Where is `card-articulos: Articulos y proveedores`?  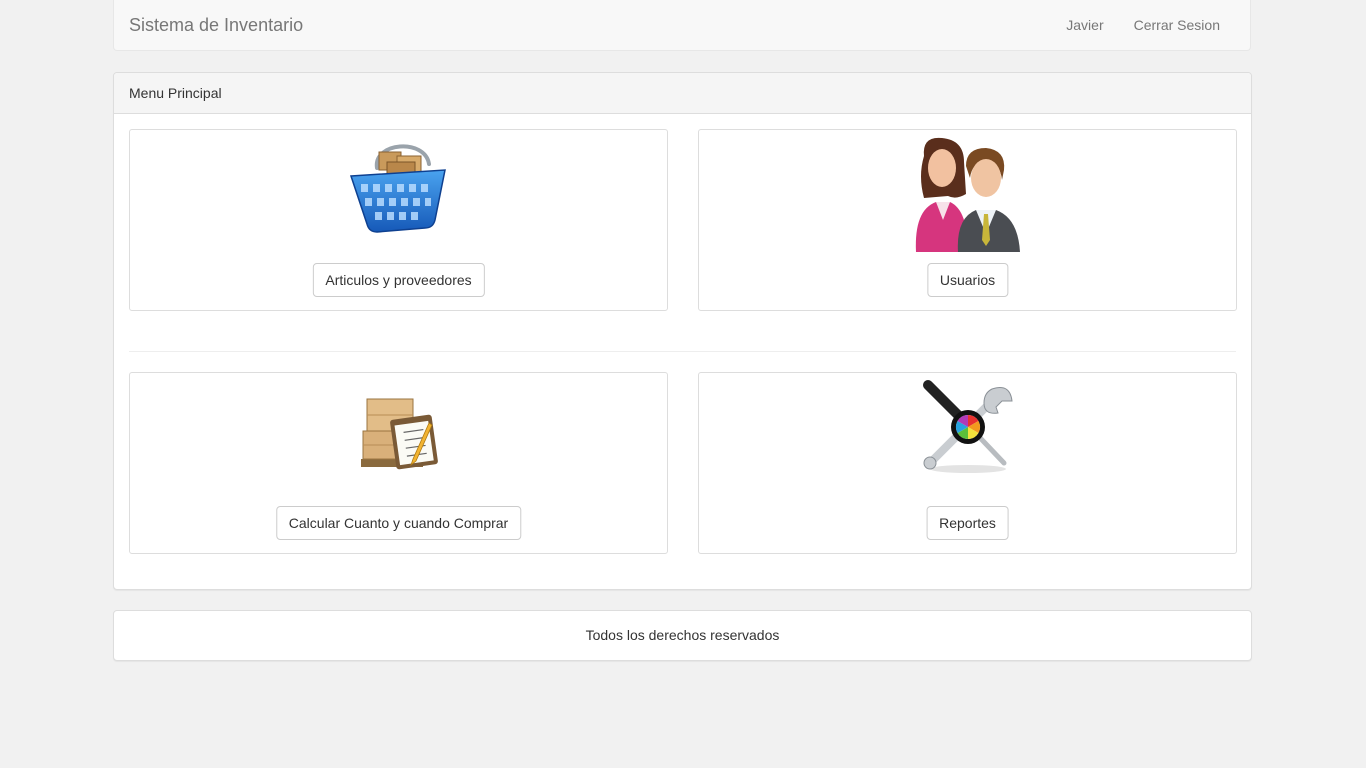
card-articulos: Articulos y proveedores is located at coordinates (398, 220).